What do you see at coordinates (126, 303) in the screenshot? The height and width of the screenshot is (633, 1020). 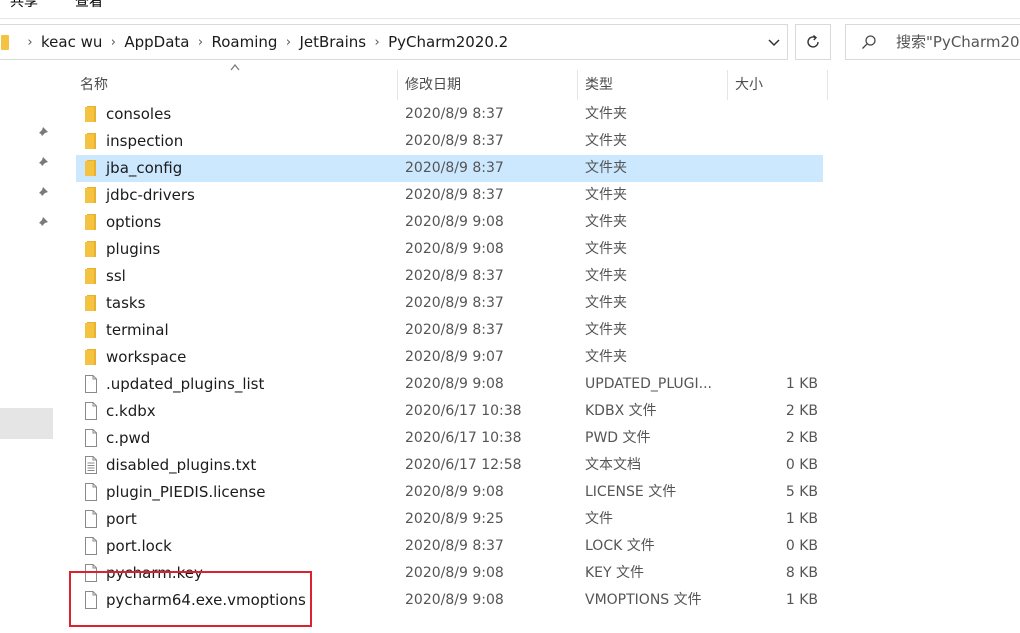 I see `file-name: tasks` at bounding box center [126, 303].